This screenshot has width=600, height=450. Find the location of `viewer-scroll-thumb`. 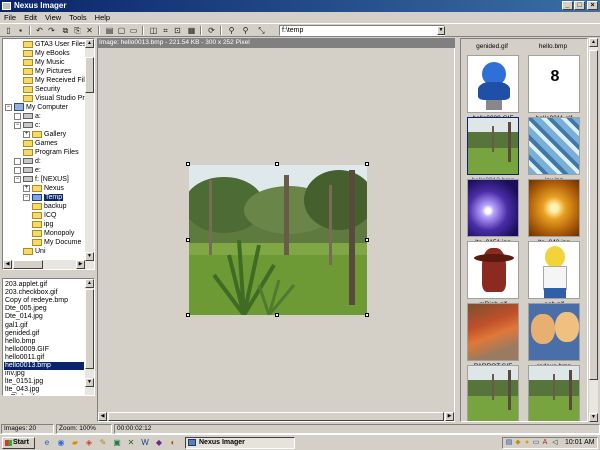

viewer-scroll-thumb is located at coordinates (276, 416).